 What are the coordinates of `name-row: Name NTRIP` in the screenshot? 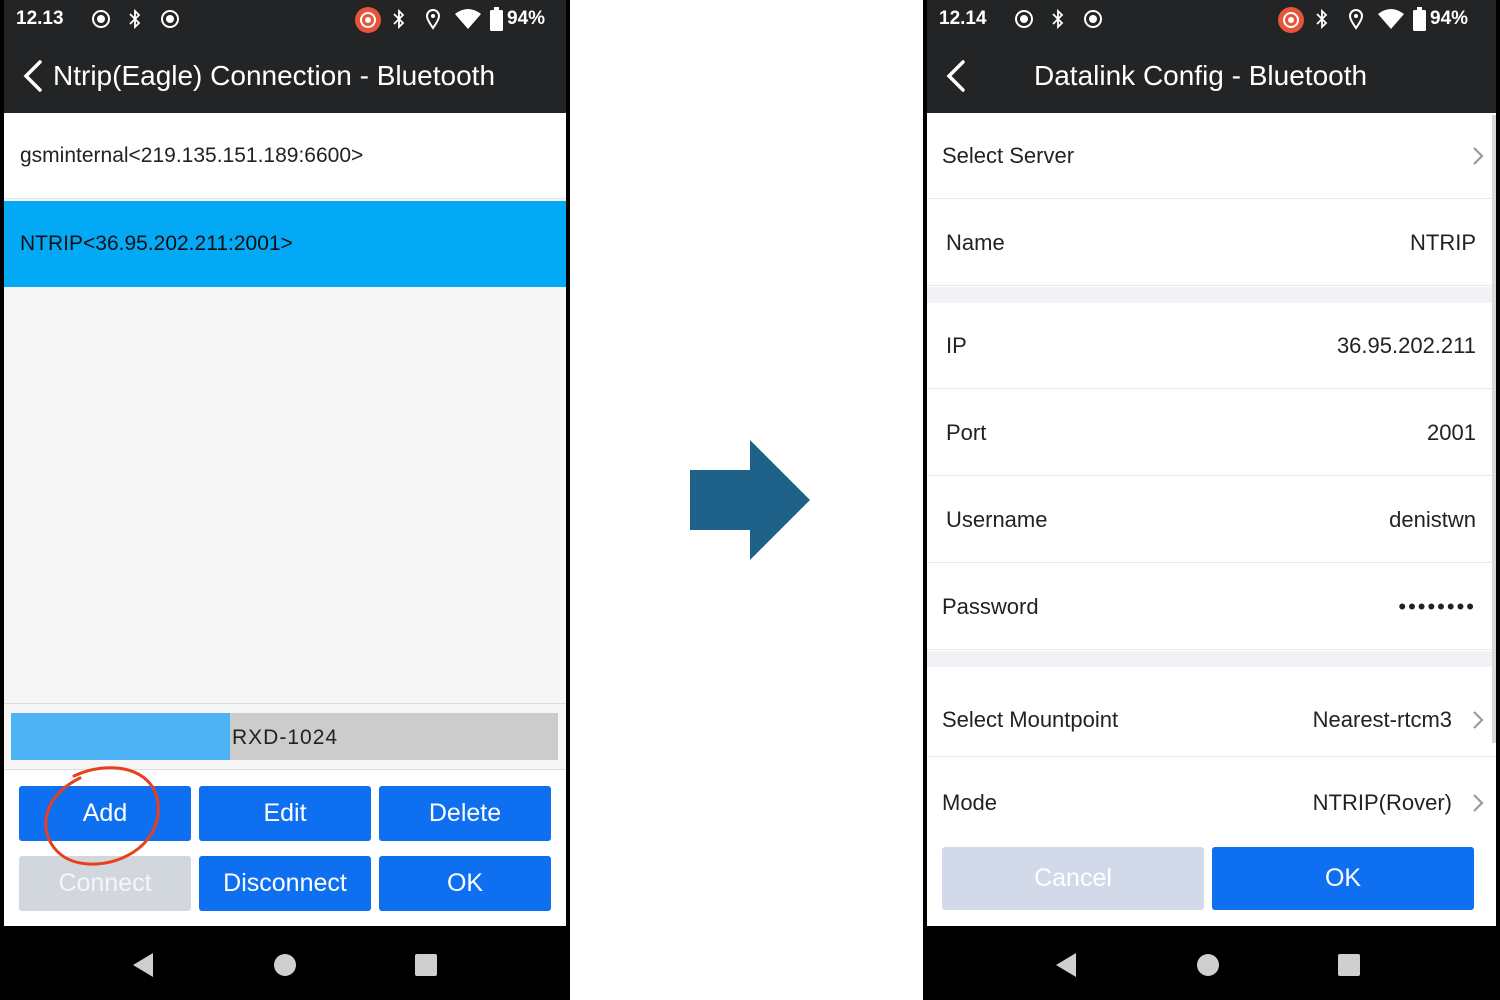 It's located at (1211, 243).